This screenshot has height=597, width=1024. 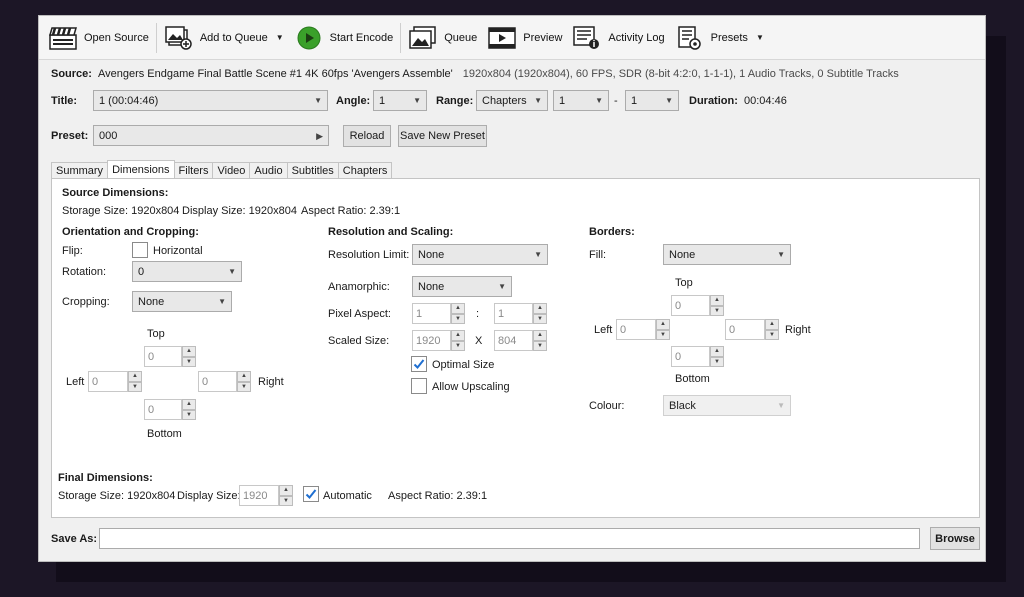 What do you see at coordinates (462, 286) in the screenshot?
I see `anamorphic-select: None ▼` at bounding box center [462, 286].